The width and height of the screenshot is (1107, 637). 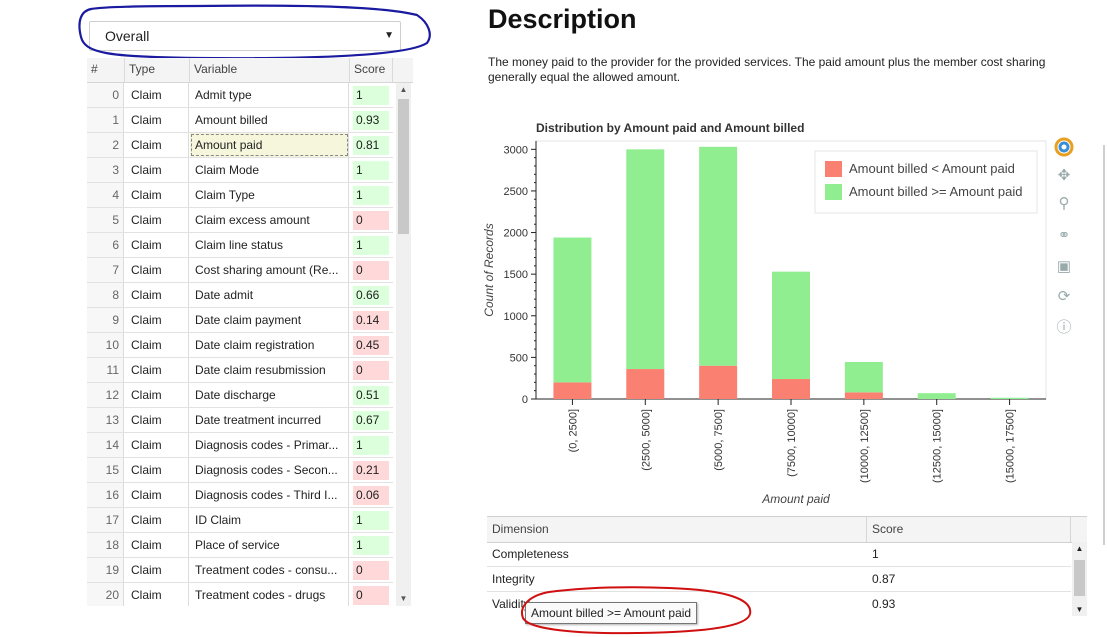 I want to click on table-row: 18 Claim Place of service 1, so click(x=240, y=545).